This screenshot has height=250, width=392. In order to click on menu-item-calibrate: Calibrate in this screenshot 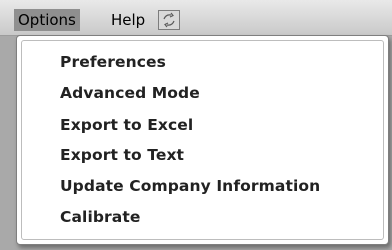, I will do `click(100, 217)`.